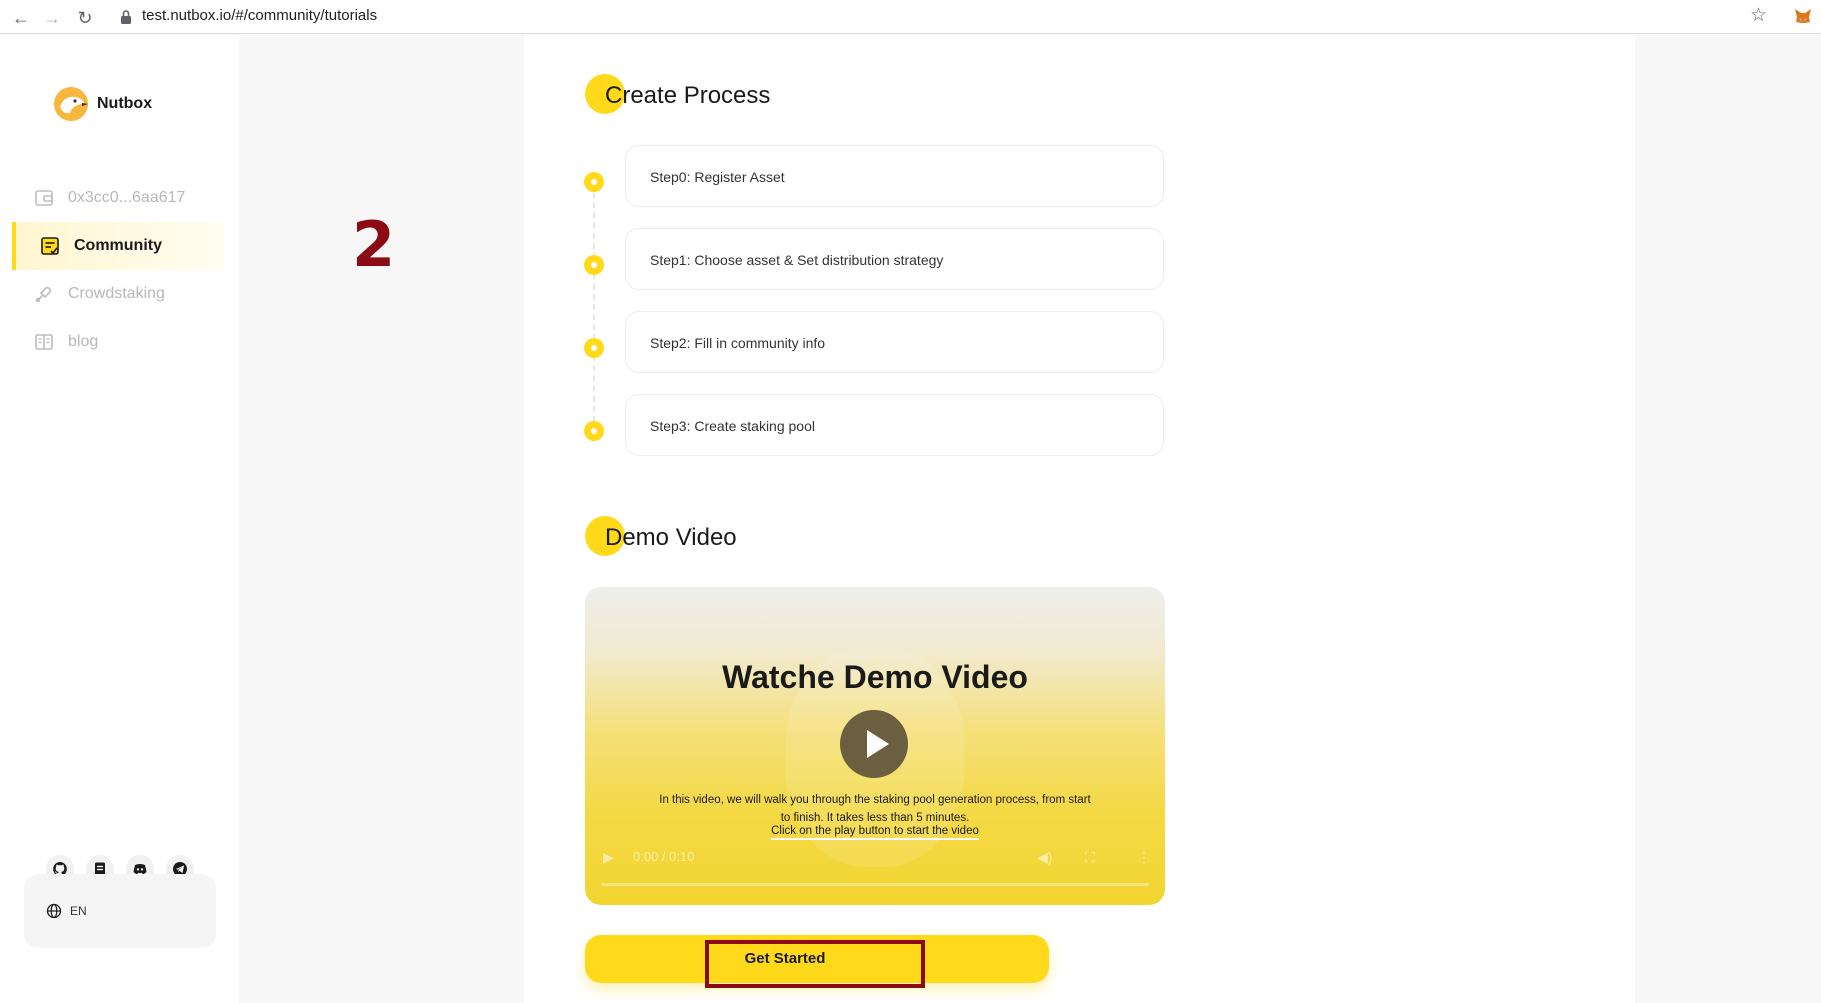 This screenshot has height=1003, width=1821. I want to click on brand-logo: Nutbox, so click(137, 105).